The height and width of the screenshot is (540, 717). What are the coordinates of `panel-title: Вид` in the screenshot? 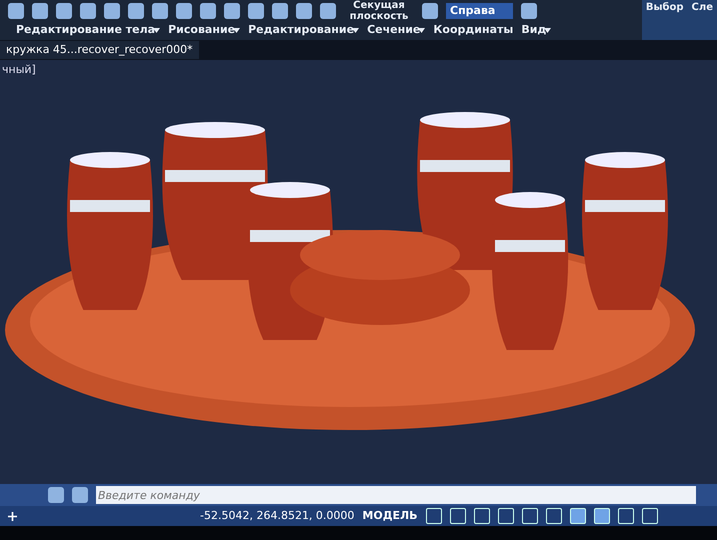 It's located at (533, 30).